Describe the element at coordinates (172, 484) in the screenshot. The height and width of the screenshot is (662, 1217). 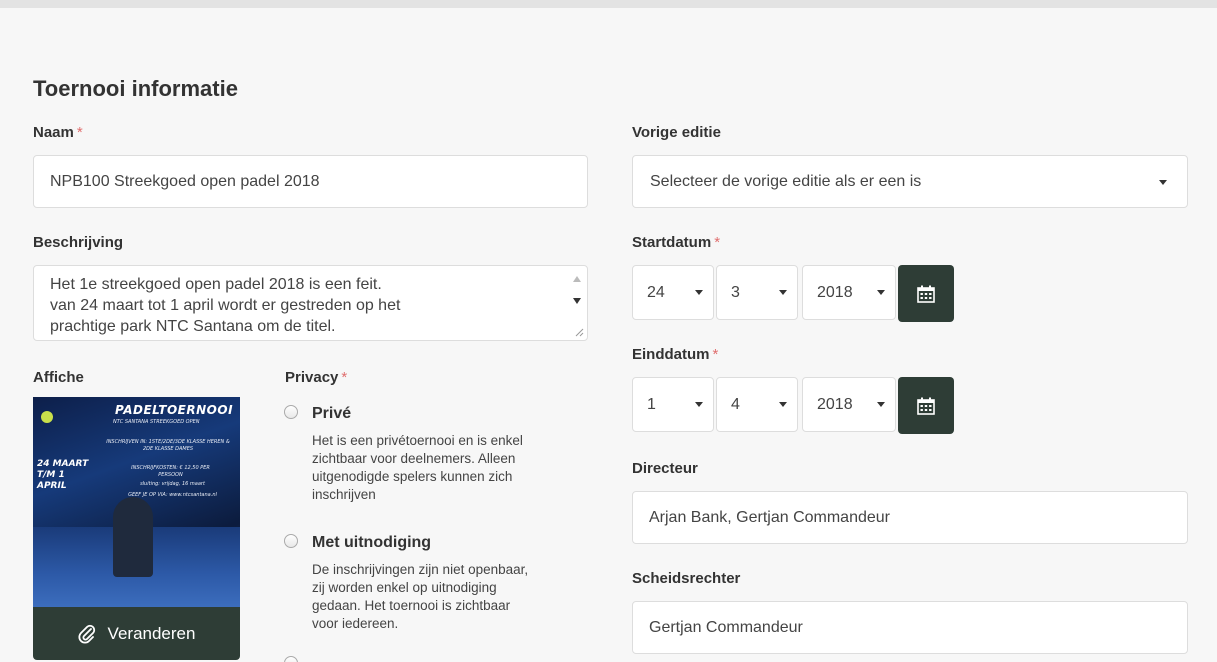
I see `poster-info-3: sluiting: vrijdag, 16 maart` at that location.